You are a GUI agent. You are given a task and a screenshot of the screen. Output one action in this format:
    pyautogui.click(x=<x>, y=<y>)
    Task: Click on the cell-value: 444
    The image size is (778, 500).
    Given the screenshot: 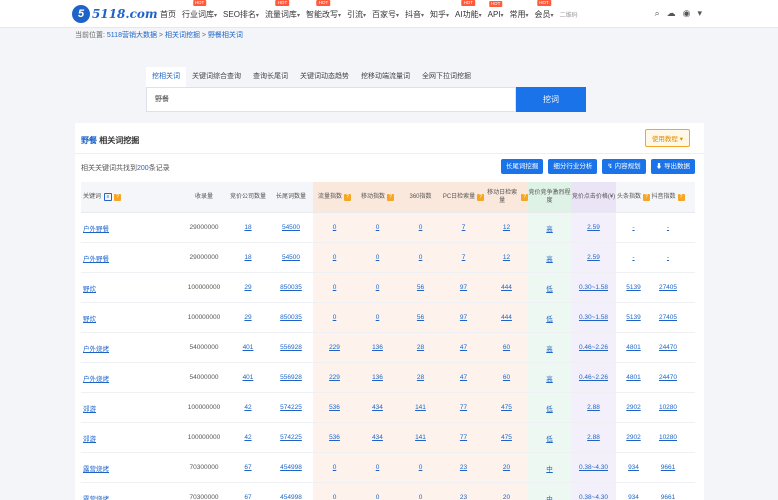 What is the action you would take?
    pyautogui.click(x=506, y=317)
    